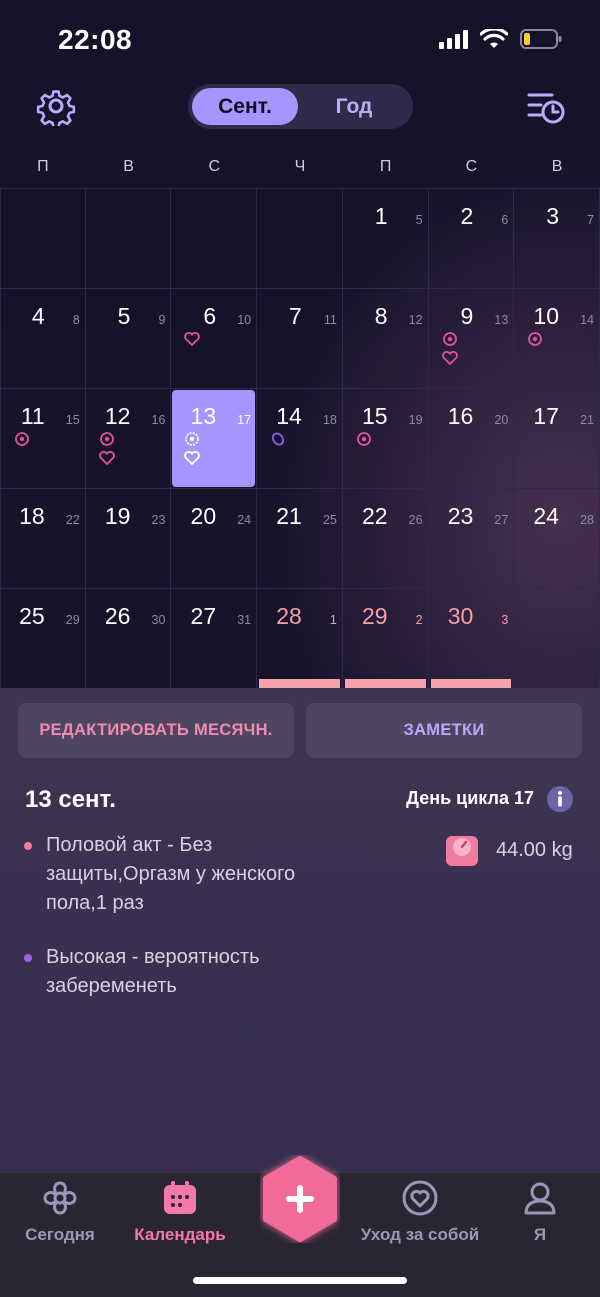 The height and width of the screenshot is (1297, 600). I want to click on edit-period-button: РЕДАКТИРОВАТЬ МЕСЯЧН., so click(156, 730).